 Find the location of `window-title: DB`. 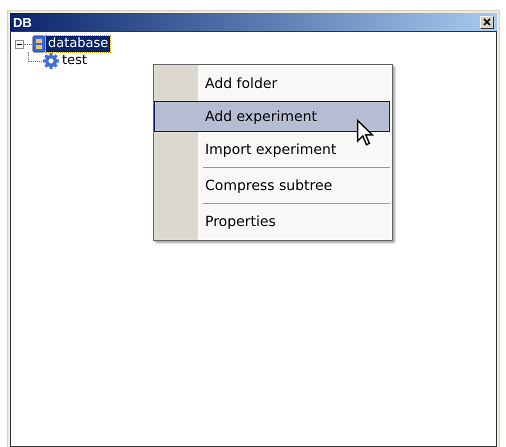

window-title: DB is located at coordinates (22, 22).